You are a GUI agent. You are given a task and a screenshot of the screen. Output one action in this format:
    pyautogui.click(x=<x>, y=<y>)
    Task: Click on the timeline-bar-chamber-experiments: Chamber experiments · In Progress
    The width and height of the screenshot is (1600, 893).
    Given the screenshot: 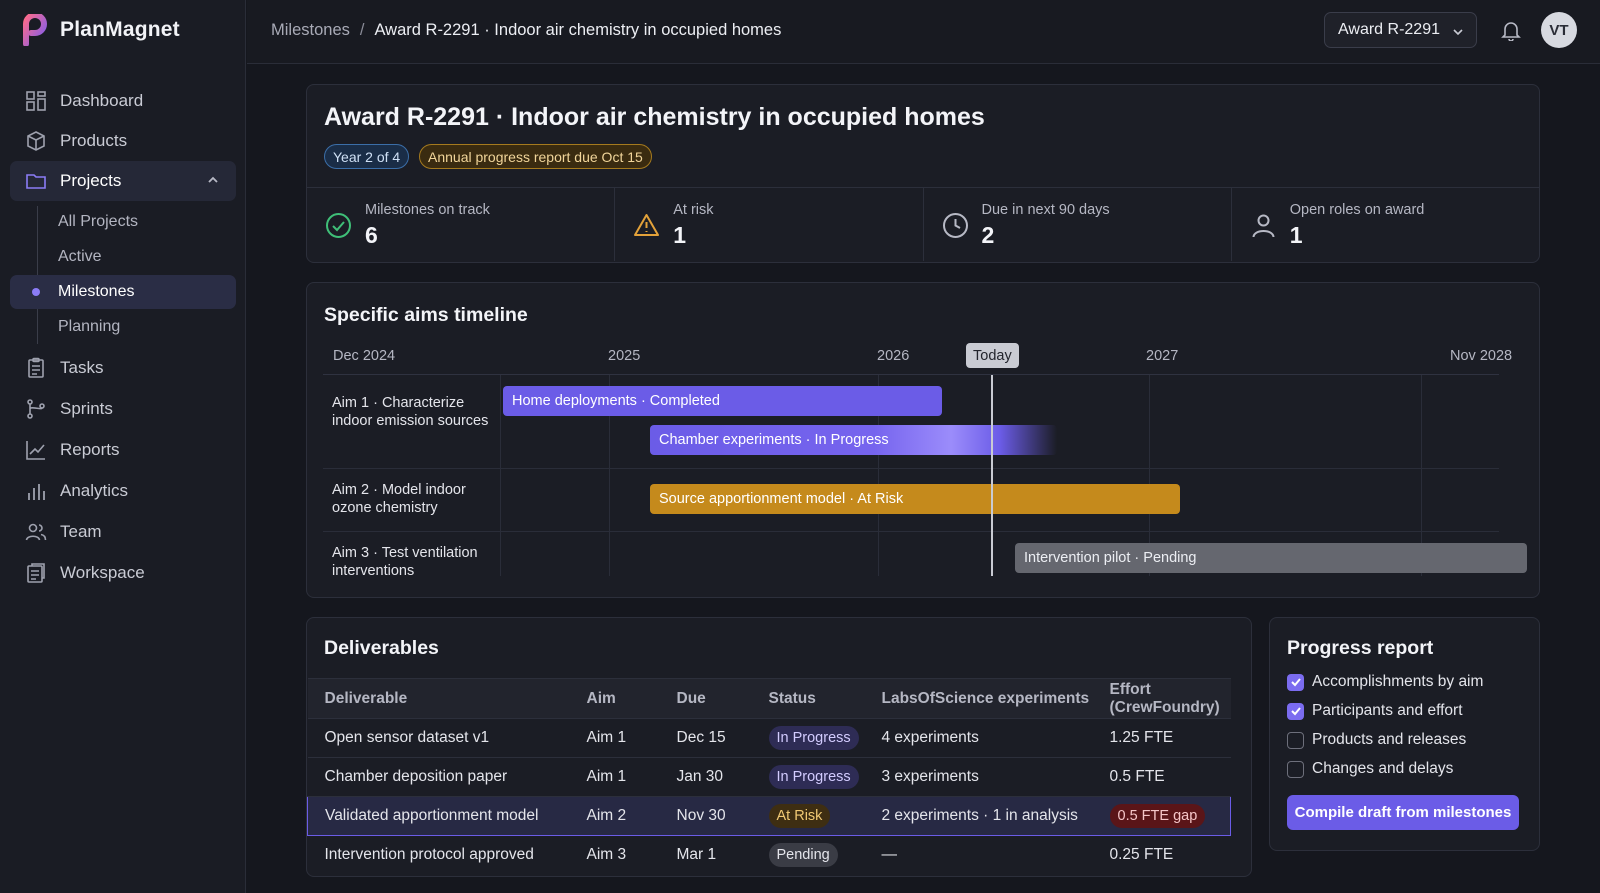 What is the action you would take?
    pyautogui.click(x=853, y=440)
    